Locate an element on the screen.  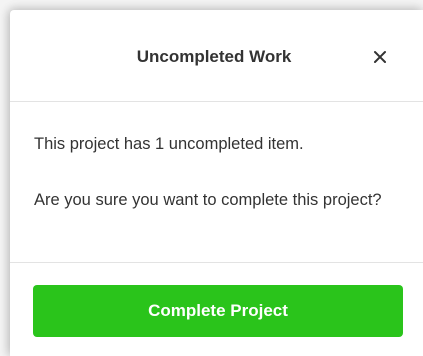
close-icon is located at coordinates (380, 57).